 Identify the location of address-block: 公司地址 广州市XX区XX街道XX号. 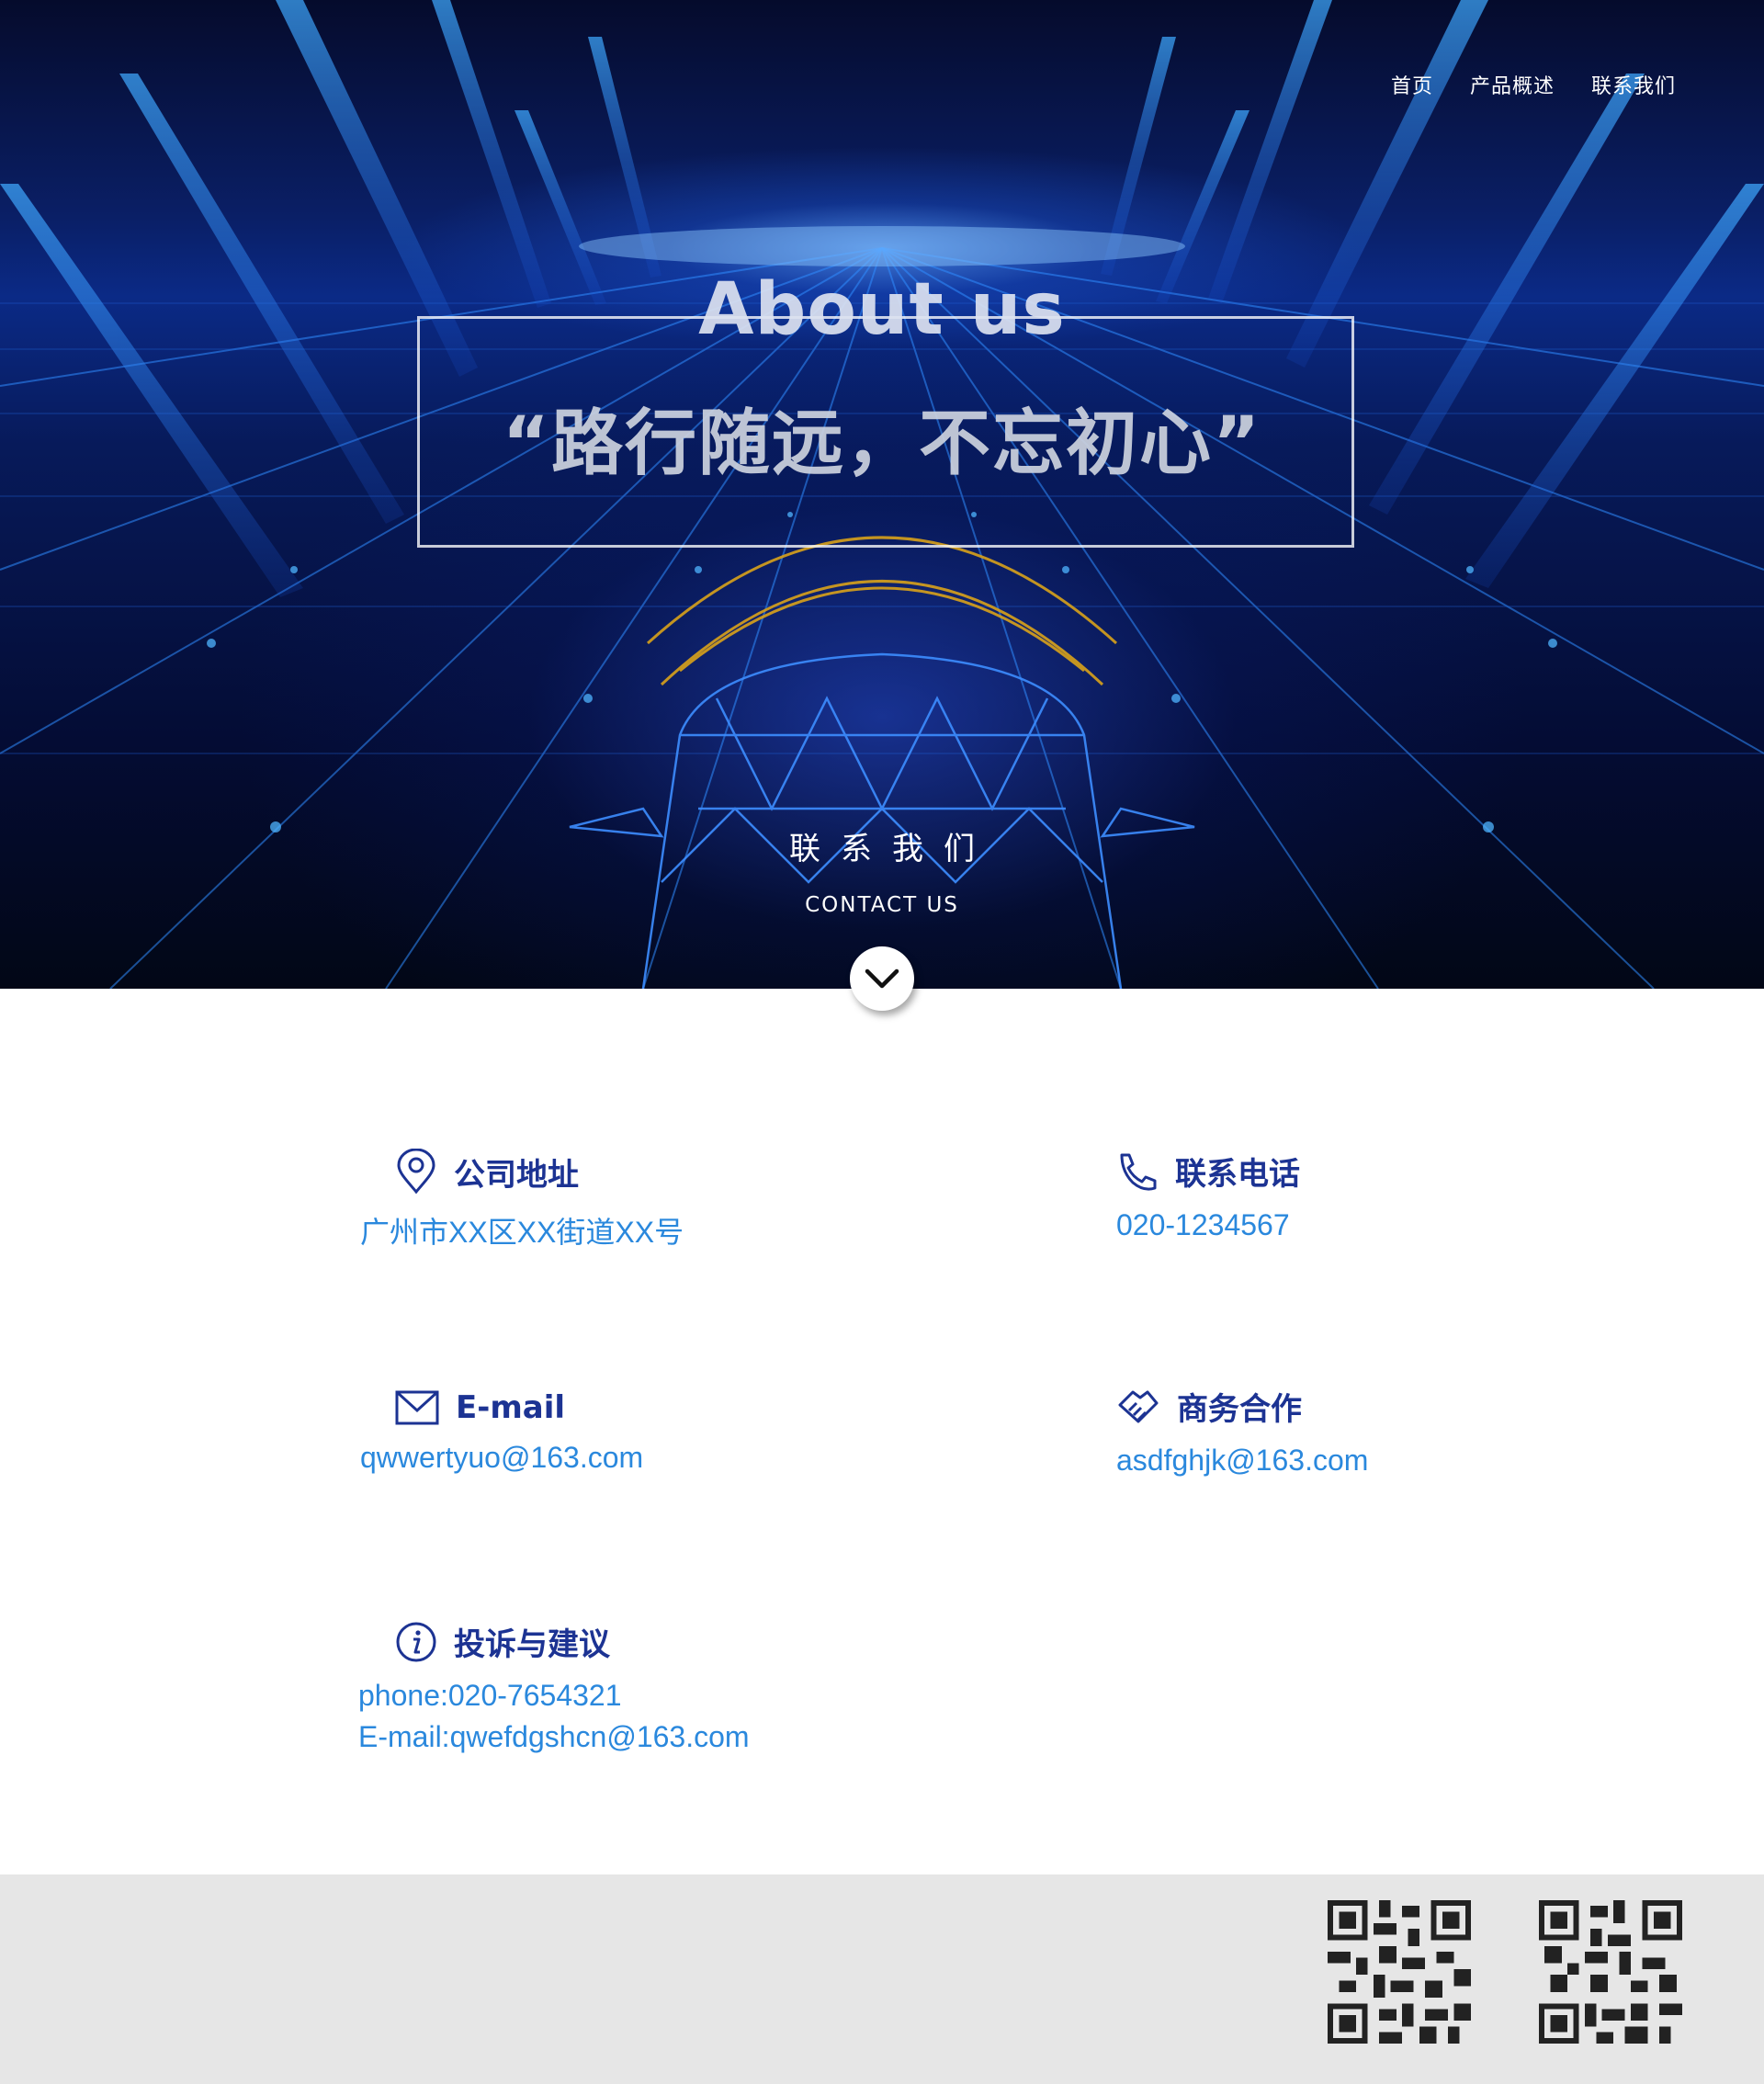
(522, 1200).